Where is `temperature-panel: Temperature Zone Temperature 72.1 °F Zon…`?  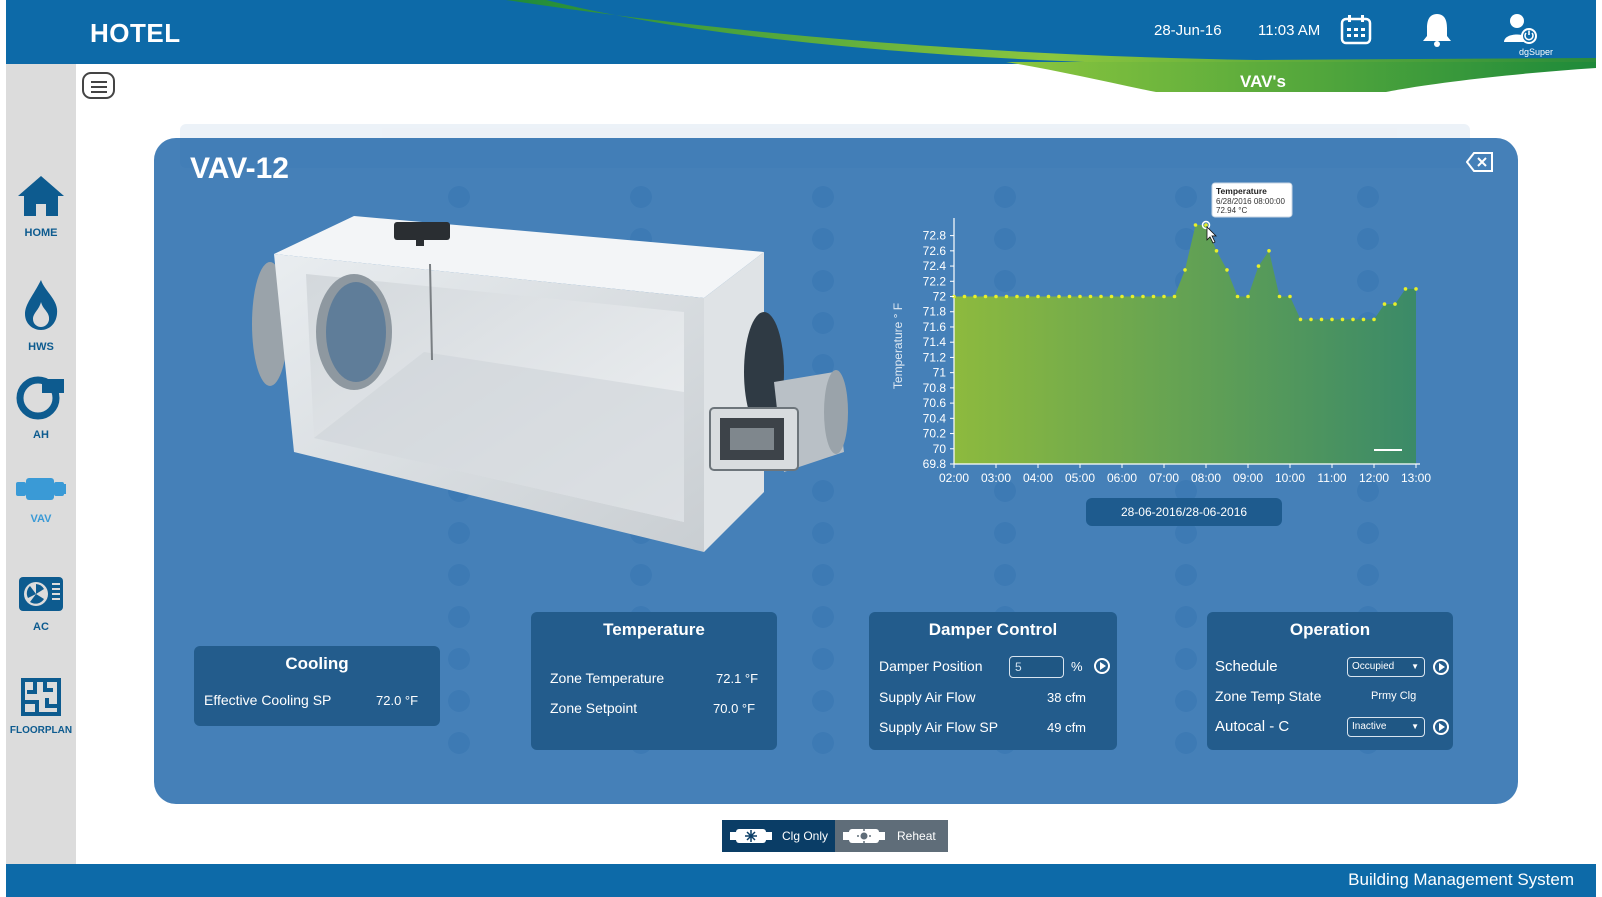
temperature-panel: Temperature Zone Temperature 72.1 °F Zon… is located at coordinates (654, 681).